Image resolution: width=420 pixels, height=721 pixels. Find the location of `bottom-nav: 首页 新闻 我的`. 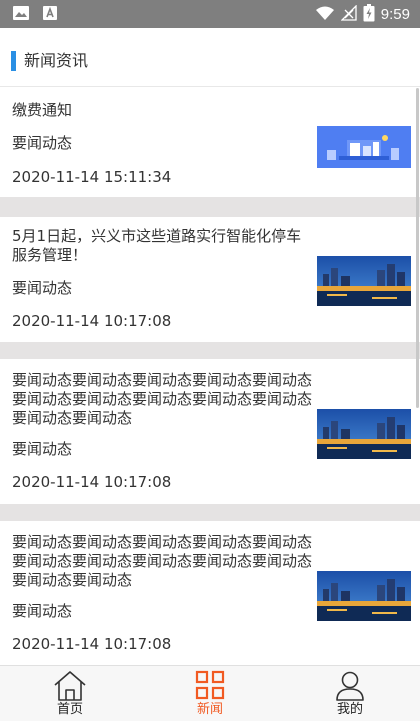

bottom-nav: 首页 新闻 我的 is located at coordinates (210, 693).